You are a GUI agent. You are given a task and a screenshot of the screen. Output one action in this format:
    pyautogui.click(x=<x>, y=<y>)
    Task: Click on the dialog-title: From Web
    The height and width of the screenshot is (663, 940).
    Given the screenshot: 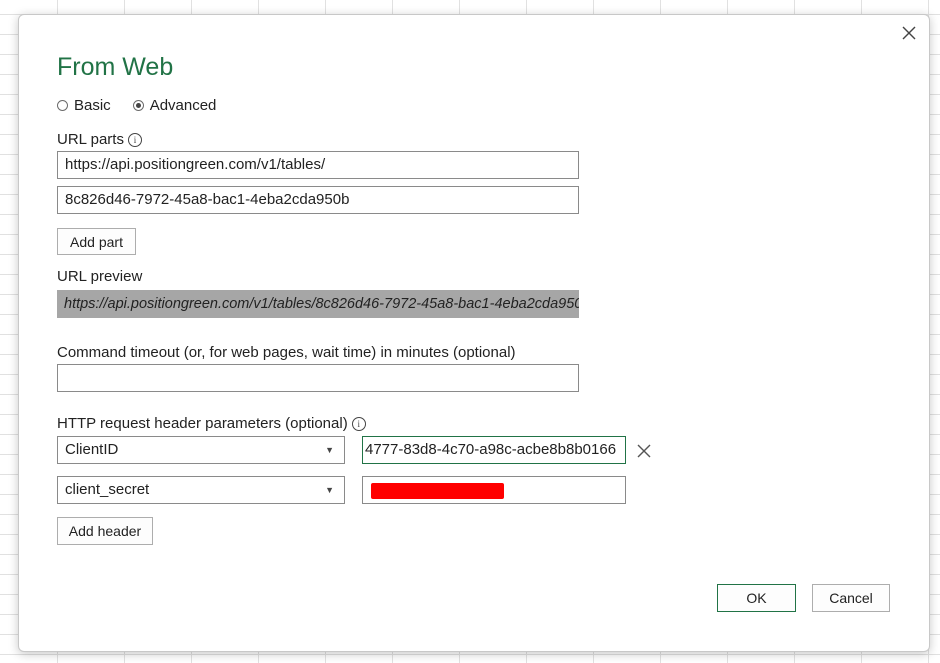 What is the action you would take?
    pyautogui.click(x=115, y=67)
    